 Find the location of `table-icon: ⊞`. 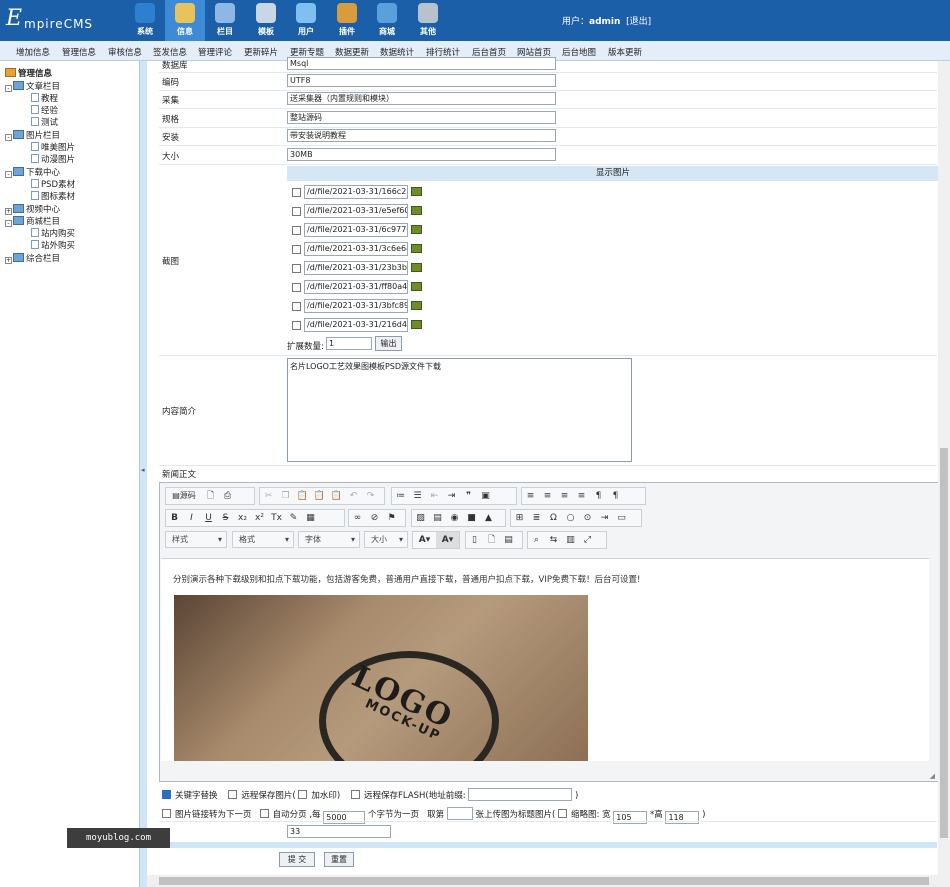

table-icon: ⊞ is located at coordinates (519, 518).